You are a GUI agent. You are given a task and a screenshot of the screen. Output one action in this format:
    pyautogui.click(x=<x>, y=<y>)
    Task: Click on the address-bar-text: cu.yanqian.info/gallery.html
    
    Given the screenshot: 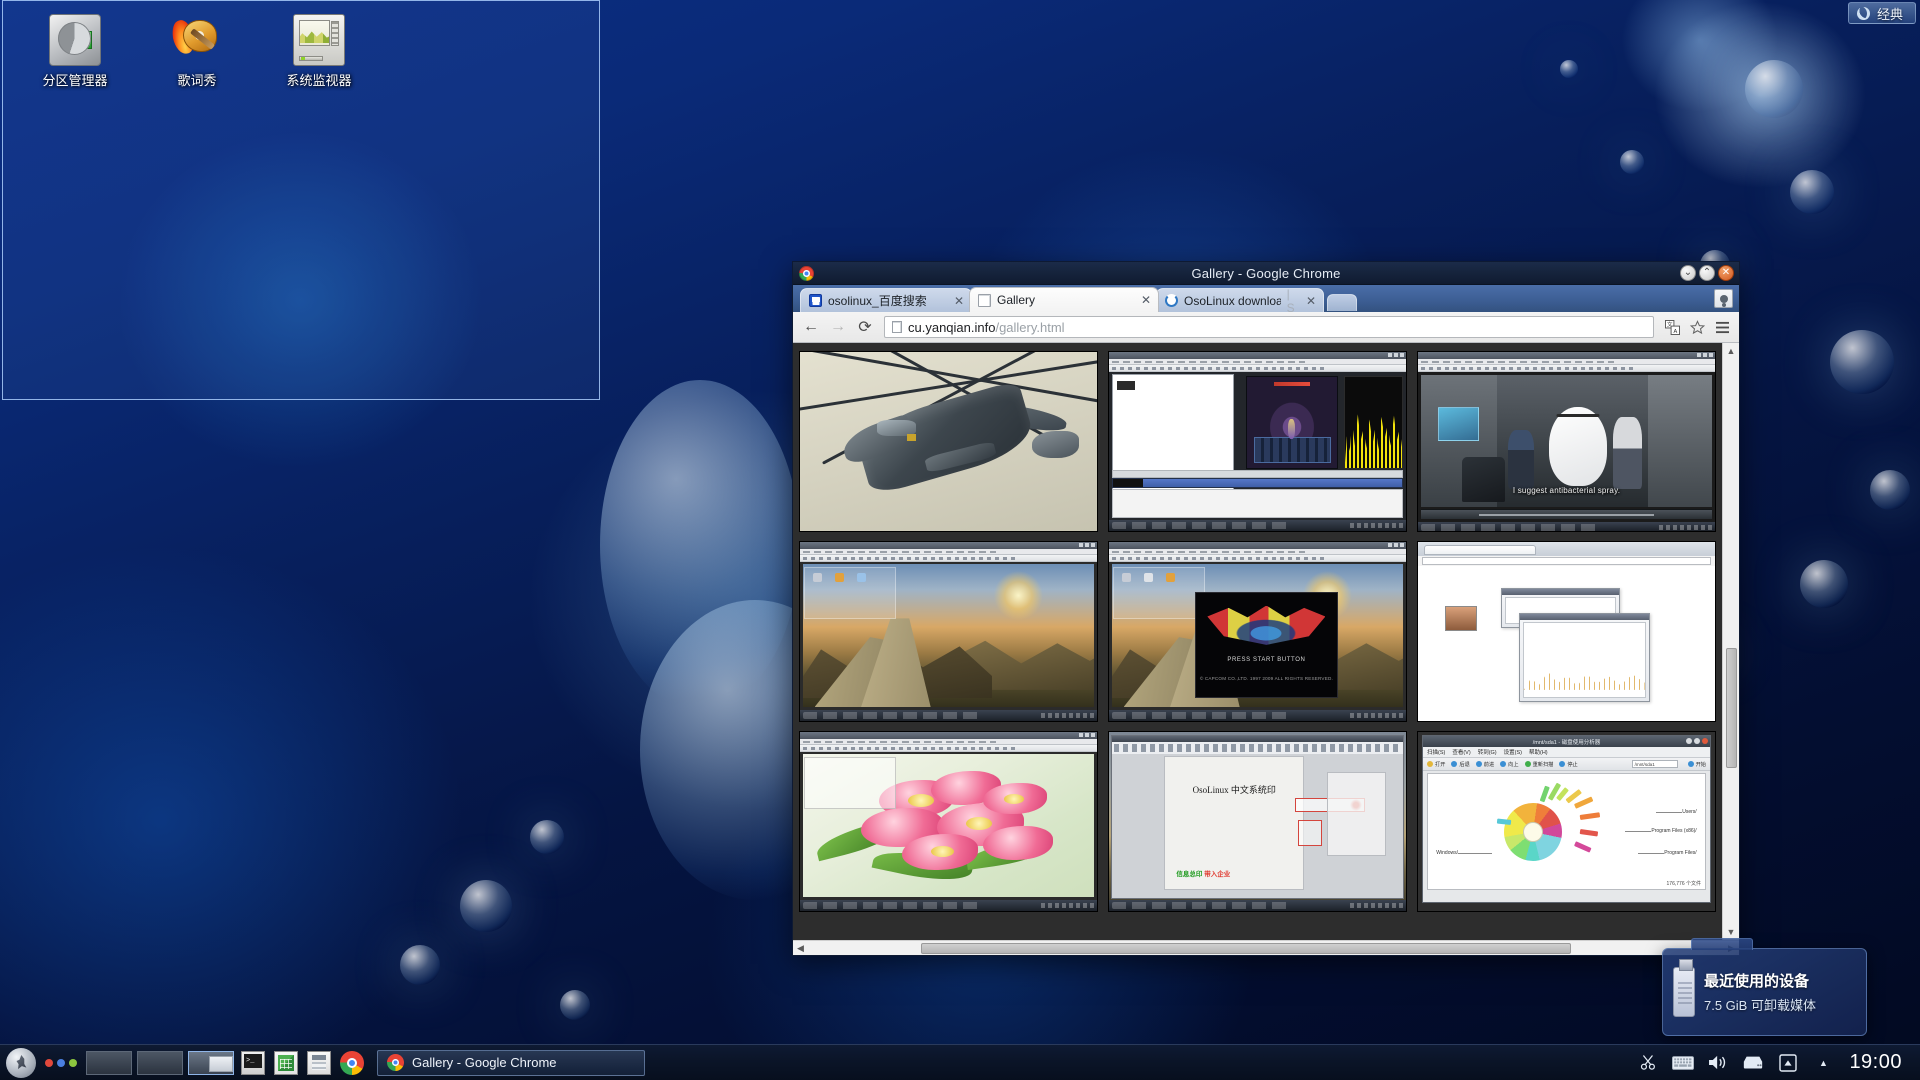 What is the action you would take?
    pyautogui.click(x=986, y=327)
    